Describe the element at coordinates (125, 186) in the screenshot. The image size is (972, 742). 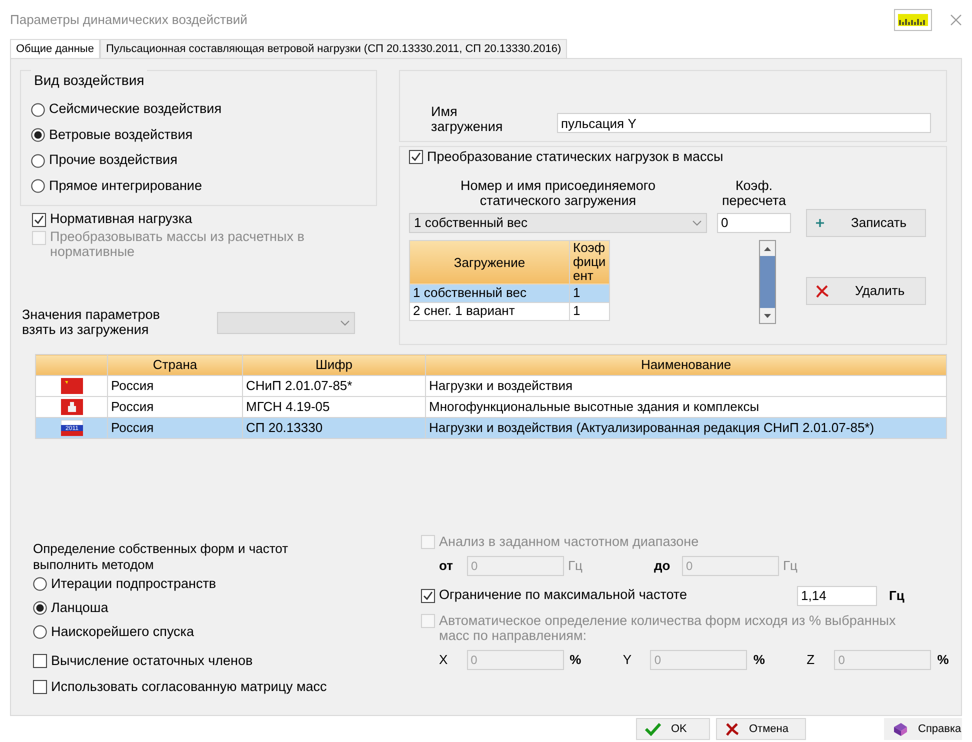
I see `radio-label: Прямое интегрирование` at that location.